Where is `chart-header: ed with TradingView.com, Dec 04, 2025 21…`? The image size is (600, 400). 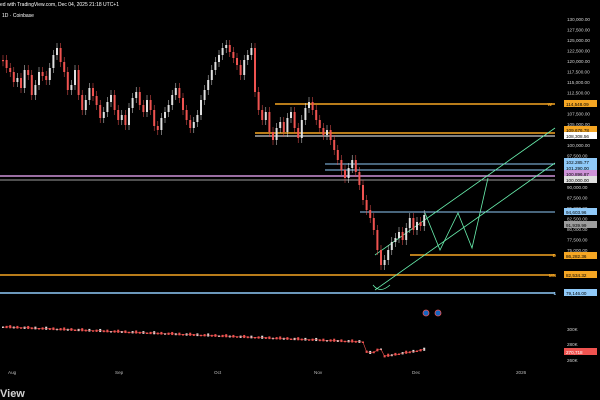
chart-header: ed with TradingView.com, Dec 04, 2025 21… is located at coordinates (280, 9).